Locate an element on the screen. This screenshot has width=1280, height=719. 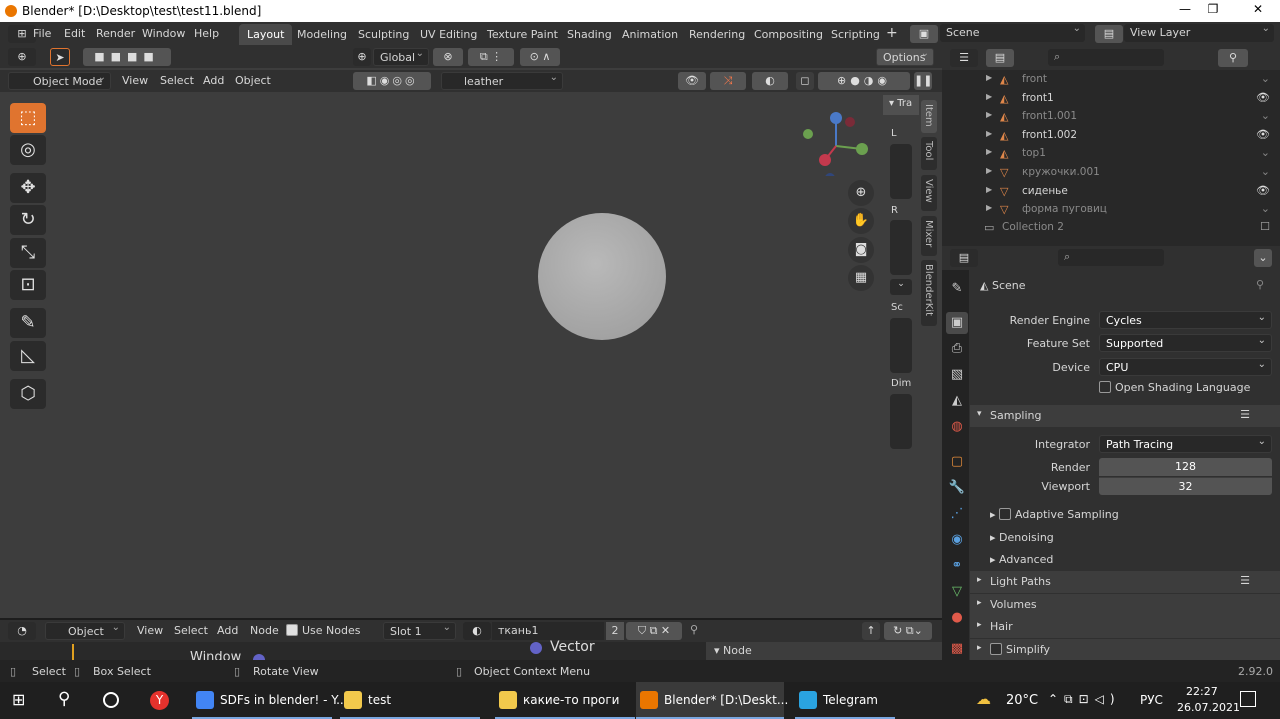
collection-checkbox-icon: ☐ is located at coordinates (1265, 226).